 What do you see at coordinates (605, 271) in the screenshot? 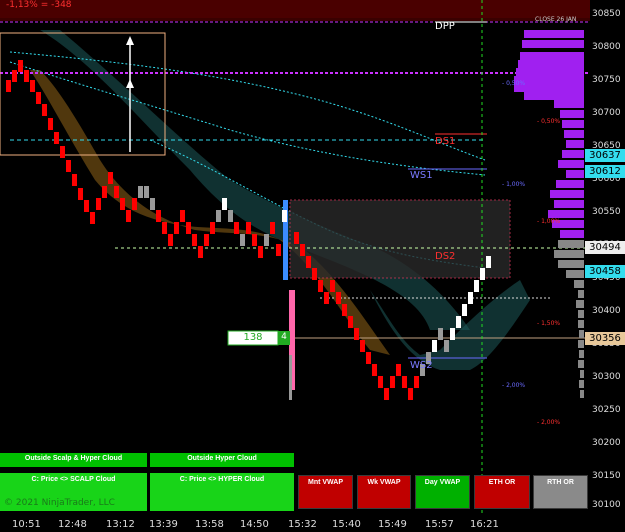
I see `price-tag: 30458` at bounding box center [605, 271].